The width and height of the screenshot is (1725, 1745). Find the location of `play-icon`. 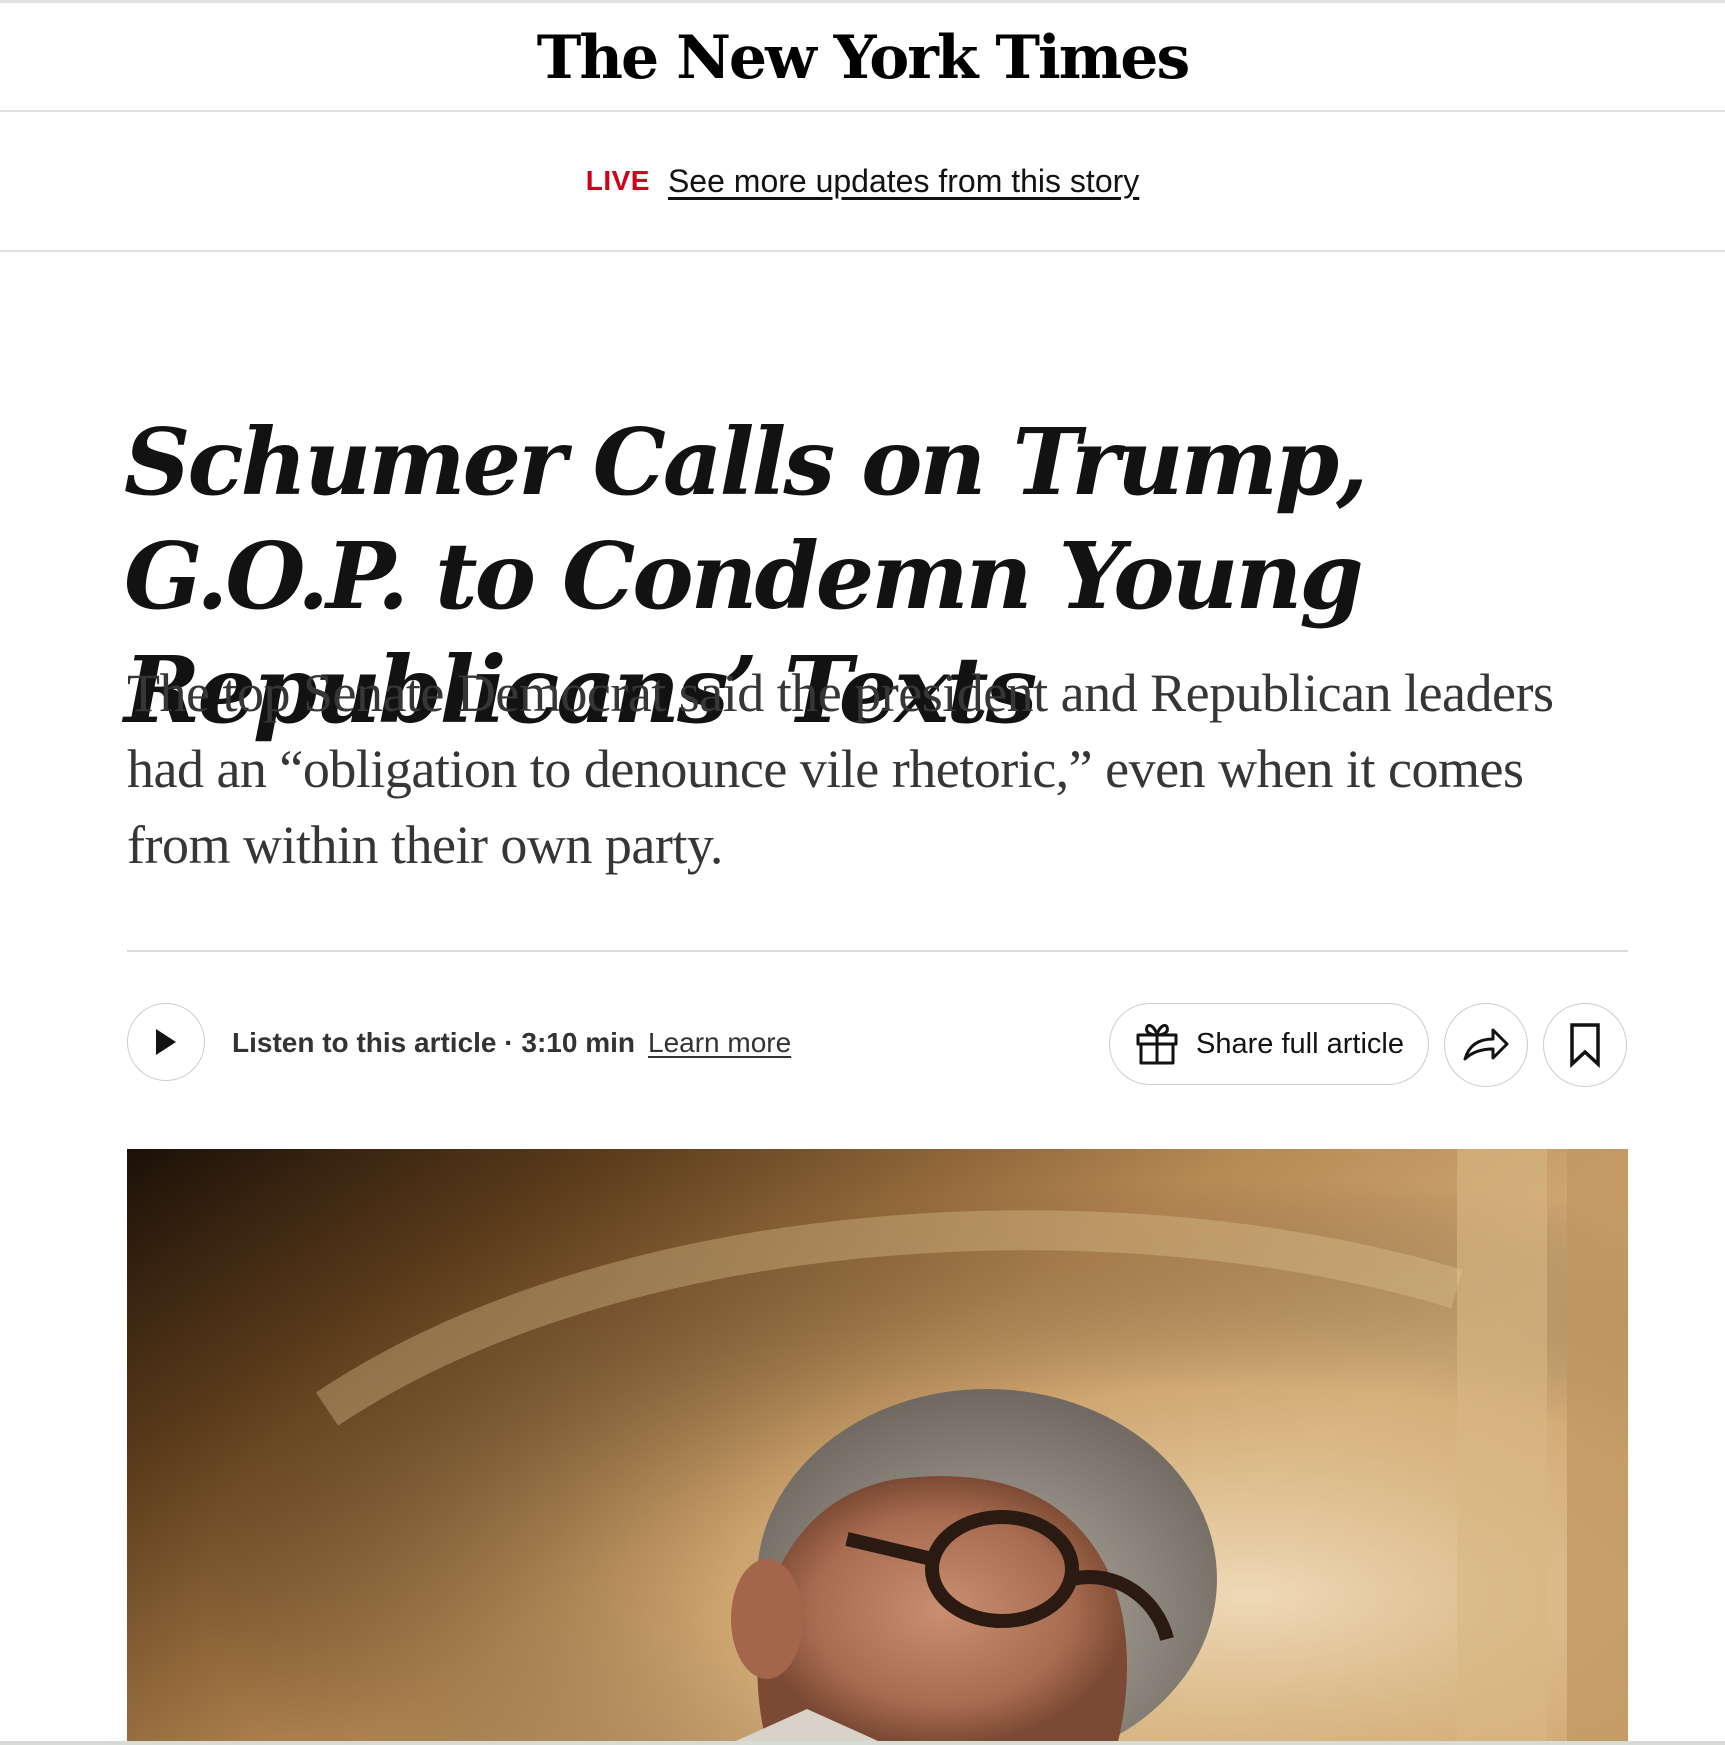

play-icon is located at coordinates (166, 1042).